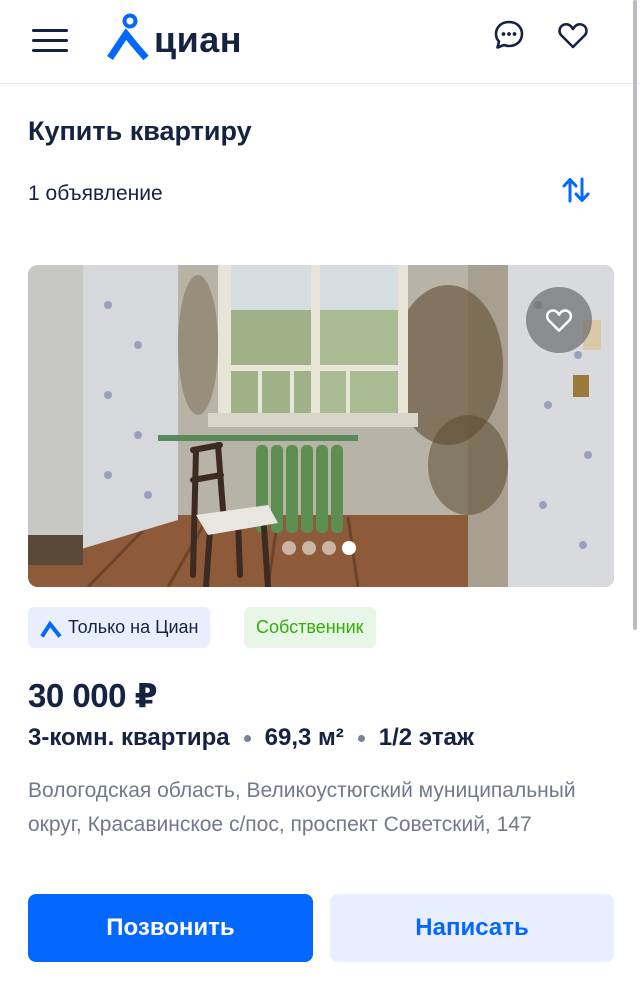 The height and width of the screenshot is (991, 640). I want to click on badge-cian-only: Только на Циан, so click(119, 627).